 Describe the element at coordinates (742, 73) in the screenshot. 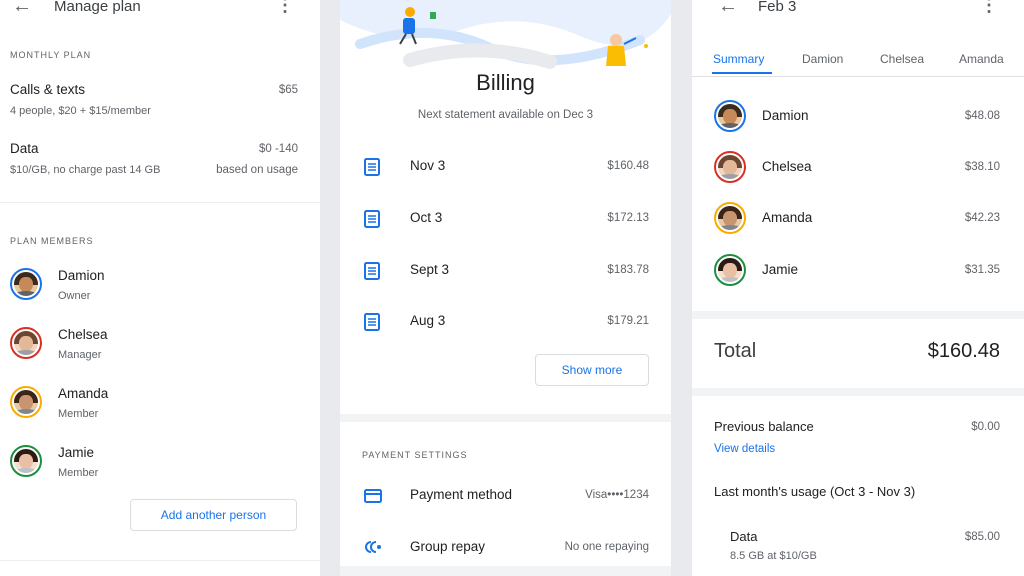

I see `active-tab-indicator` at that location.